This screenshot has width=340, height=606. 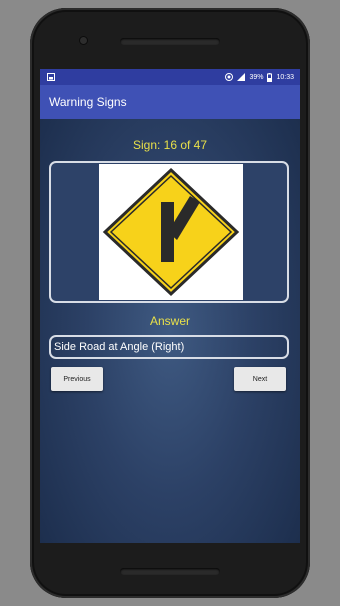 What do you see at coordinates (241, 77) in the screenshot?
I see `signal-icon` at bounding box center [241, 77].